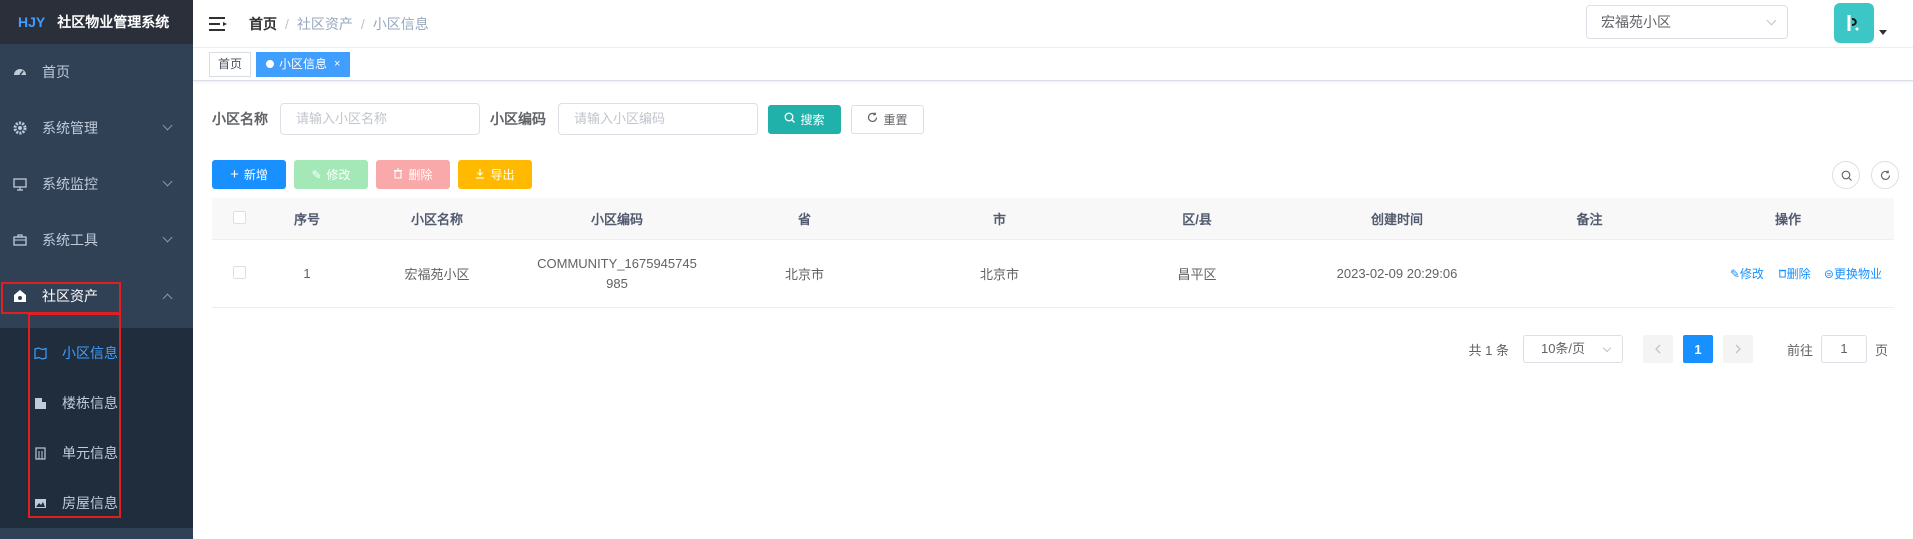 Image resolution: width=1913 pixels, height=539 pixels. Describe the element at coordinates (617, 263) in the screenshot. I see `cell-code-line: COMMUNITY_1675945745` at that location.